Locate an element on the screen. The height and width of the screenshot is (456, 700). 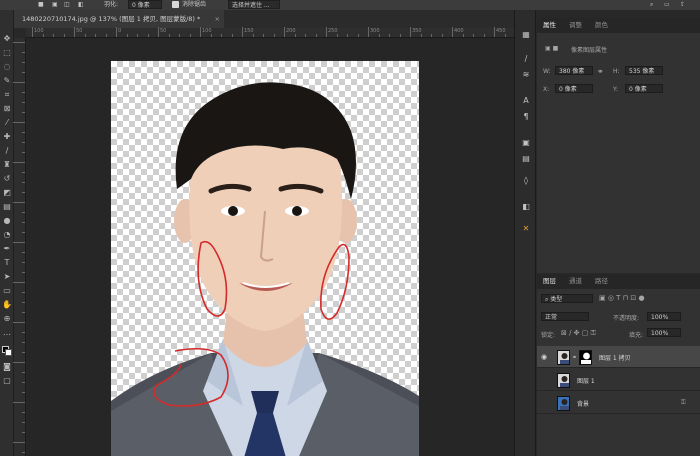
info-panel-icon: ▤ is located at coordinates (526, 159).